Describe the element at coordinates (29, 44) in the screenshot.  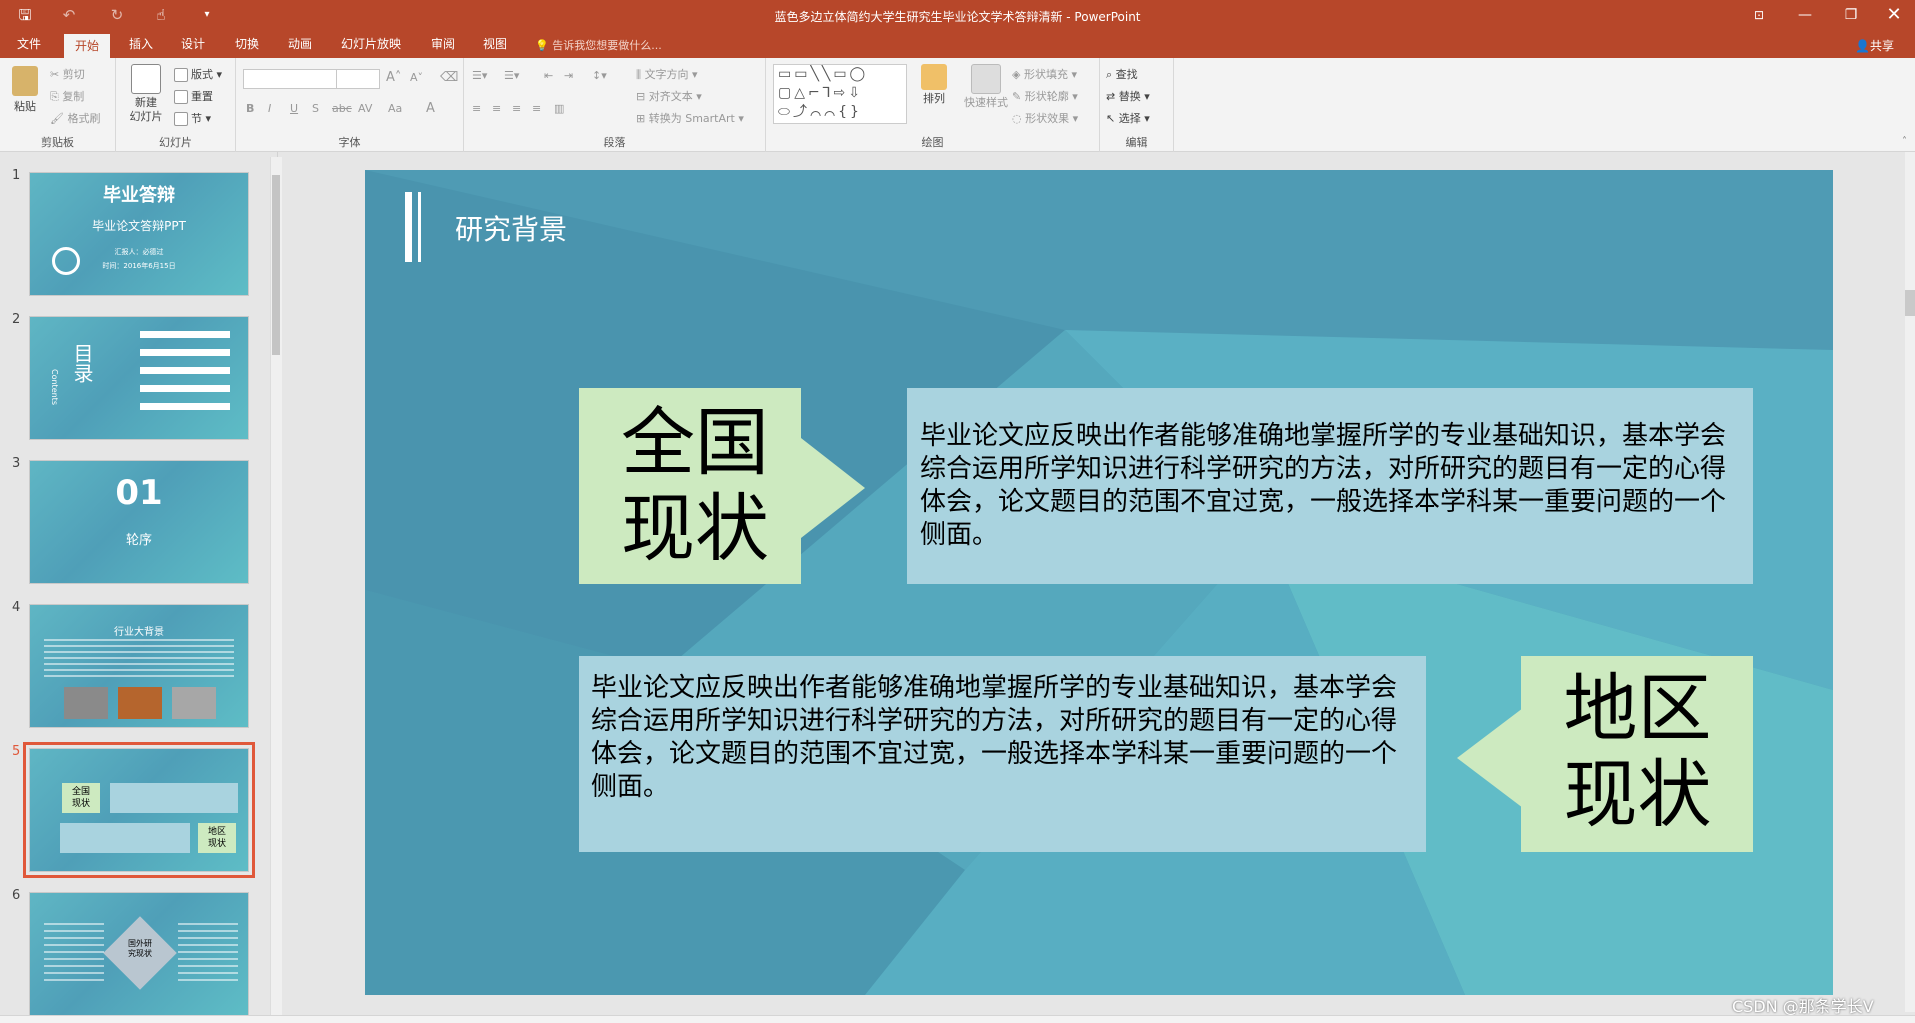
I see `tab-file: 文件` at that location.